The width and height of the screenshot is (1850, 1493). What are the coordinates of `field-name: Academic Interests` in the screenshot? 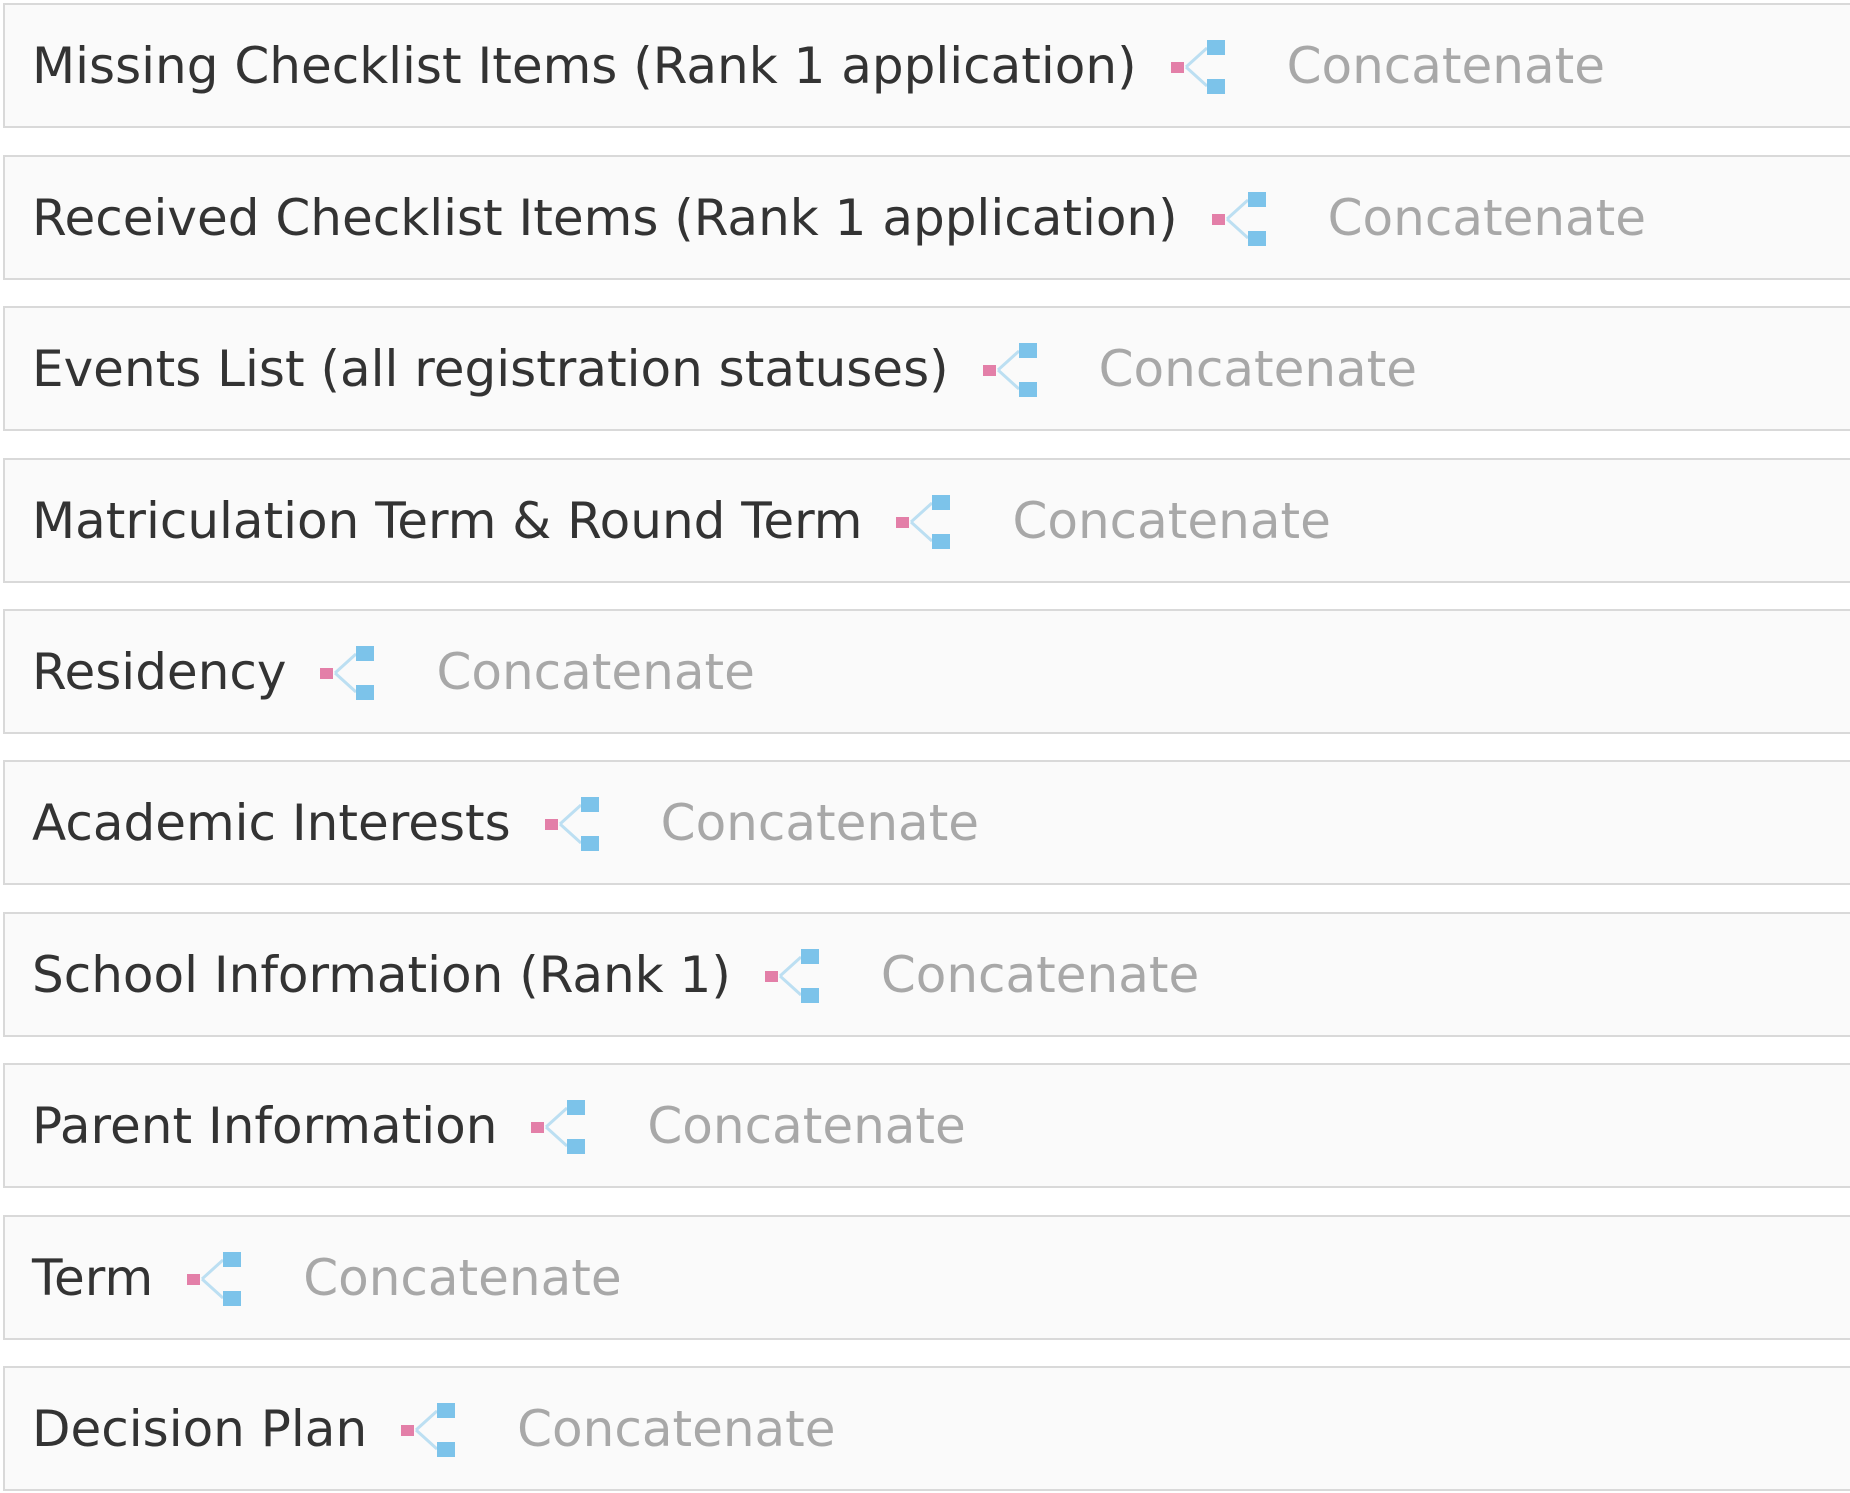 It's located at (271, 822).